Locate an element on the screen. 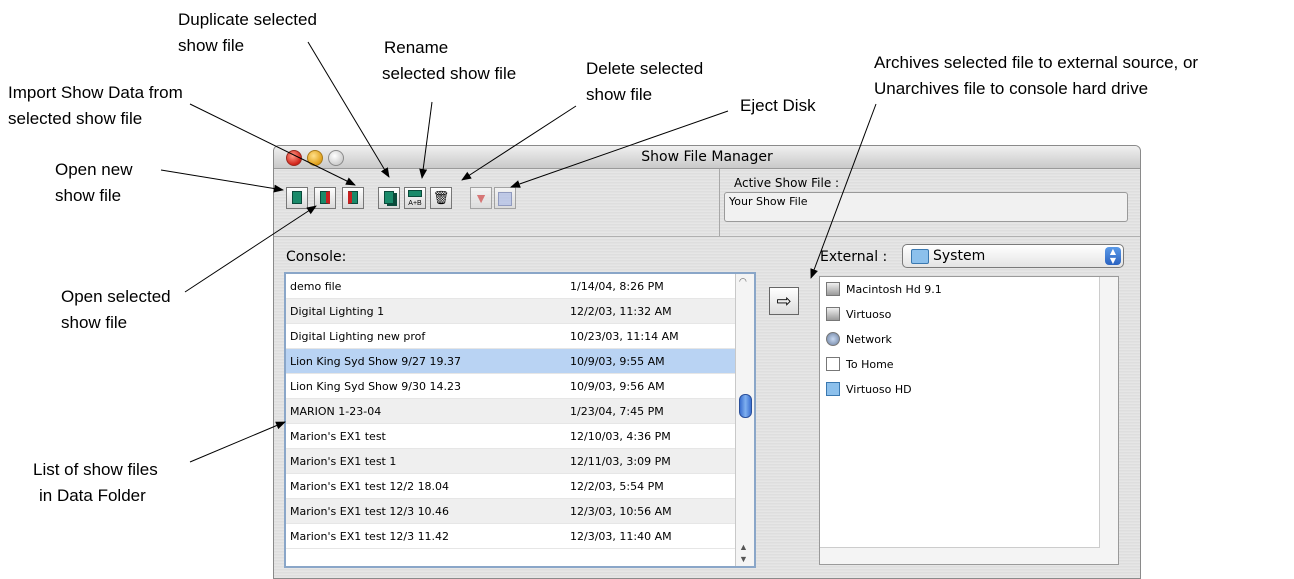  external-source-select: System ▲ ▼ is located at coordinates (1013, 256).